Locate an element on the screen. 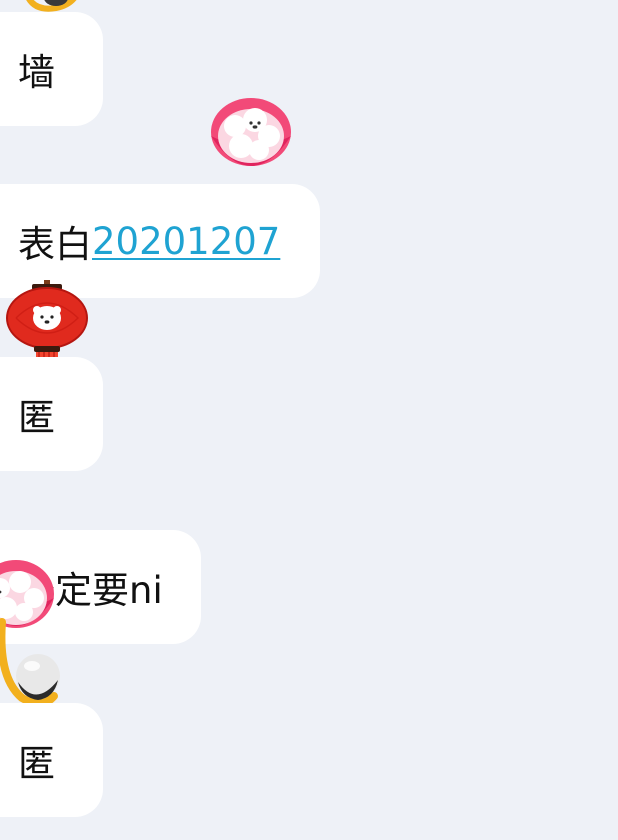  date-link: 20201207 is located at coordinates (186, 241).